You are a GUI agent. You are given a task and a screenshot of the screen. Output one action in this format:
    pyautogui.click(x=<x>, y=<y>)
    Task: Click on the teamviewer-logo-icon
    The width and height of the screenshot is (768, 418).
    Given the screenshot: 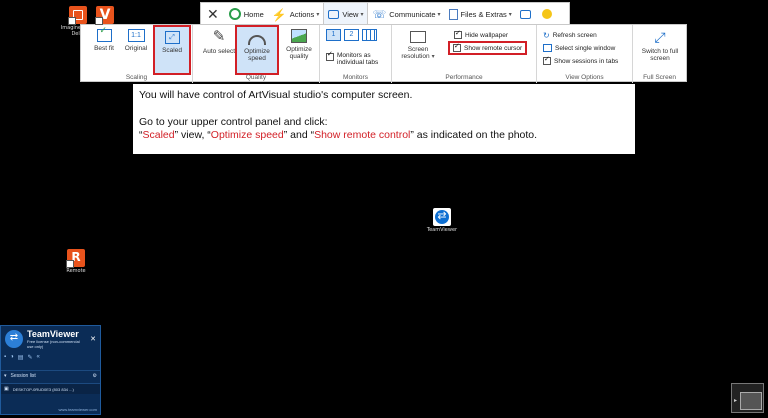 What is the action you would take?
    pyautogui.click(x=14, y=339)
    